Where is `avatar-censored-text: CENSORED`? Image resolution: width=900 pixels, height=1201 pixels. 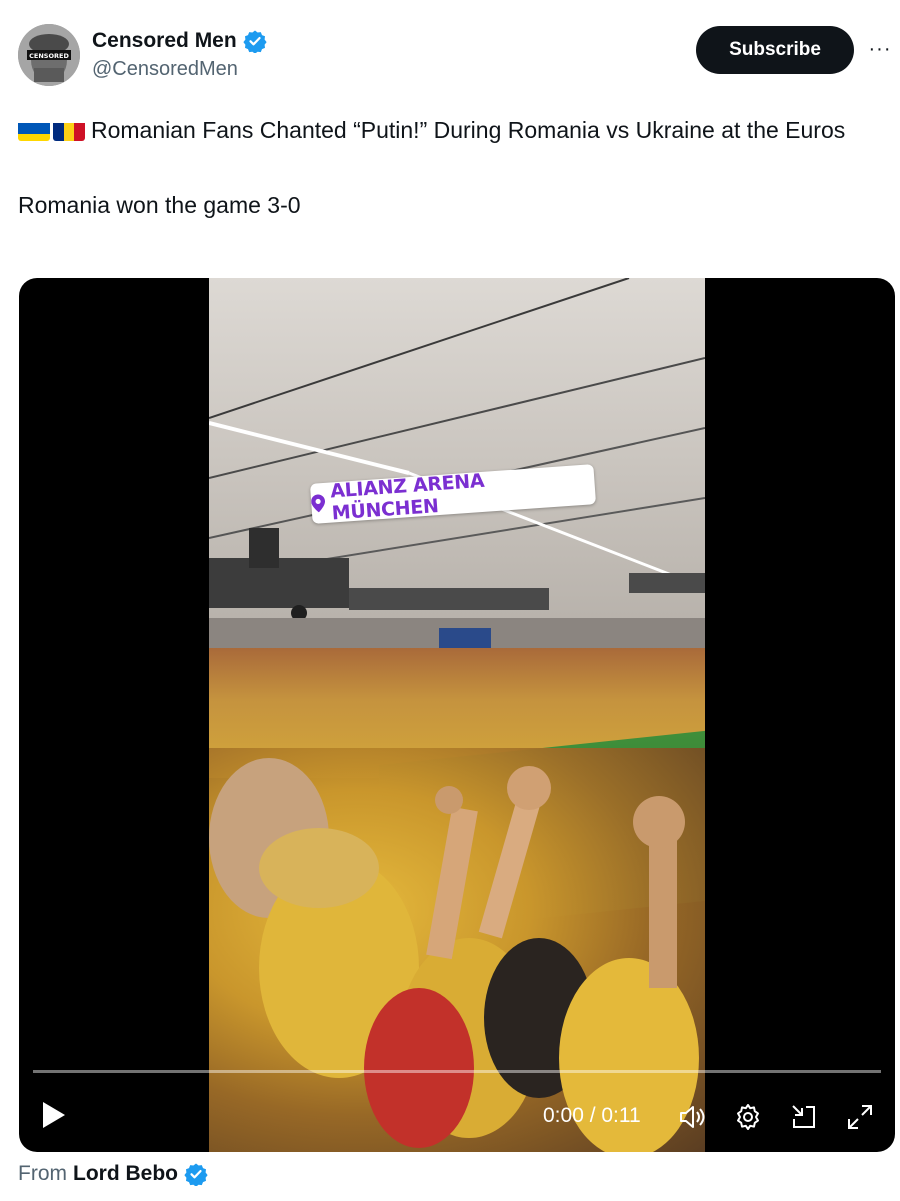 avatar-censored-text: CENSORED is located at coordinates (49, 56).